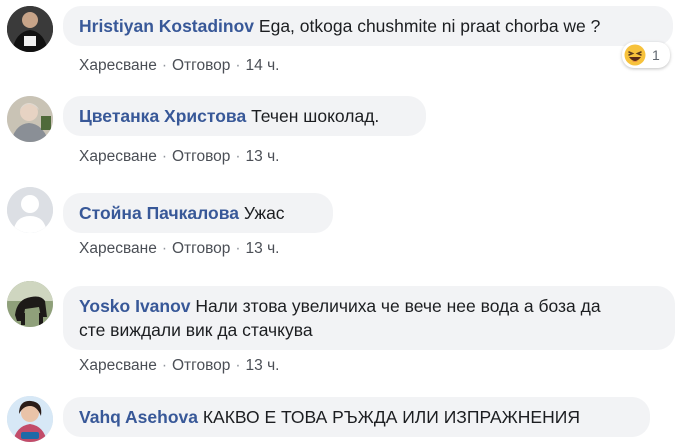  I want to click on comment-author: Цветанка Христова, so click(162, 116).